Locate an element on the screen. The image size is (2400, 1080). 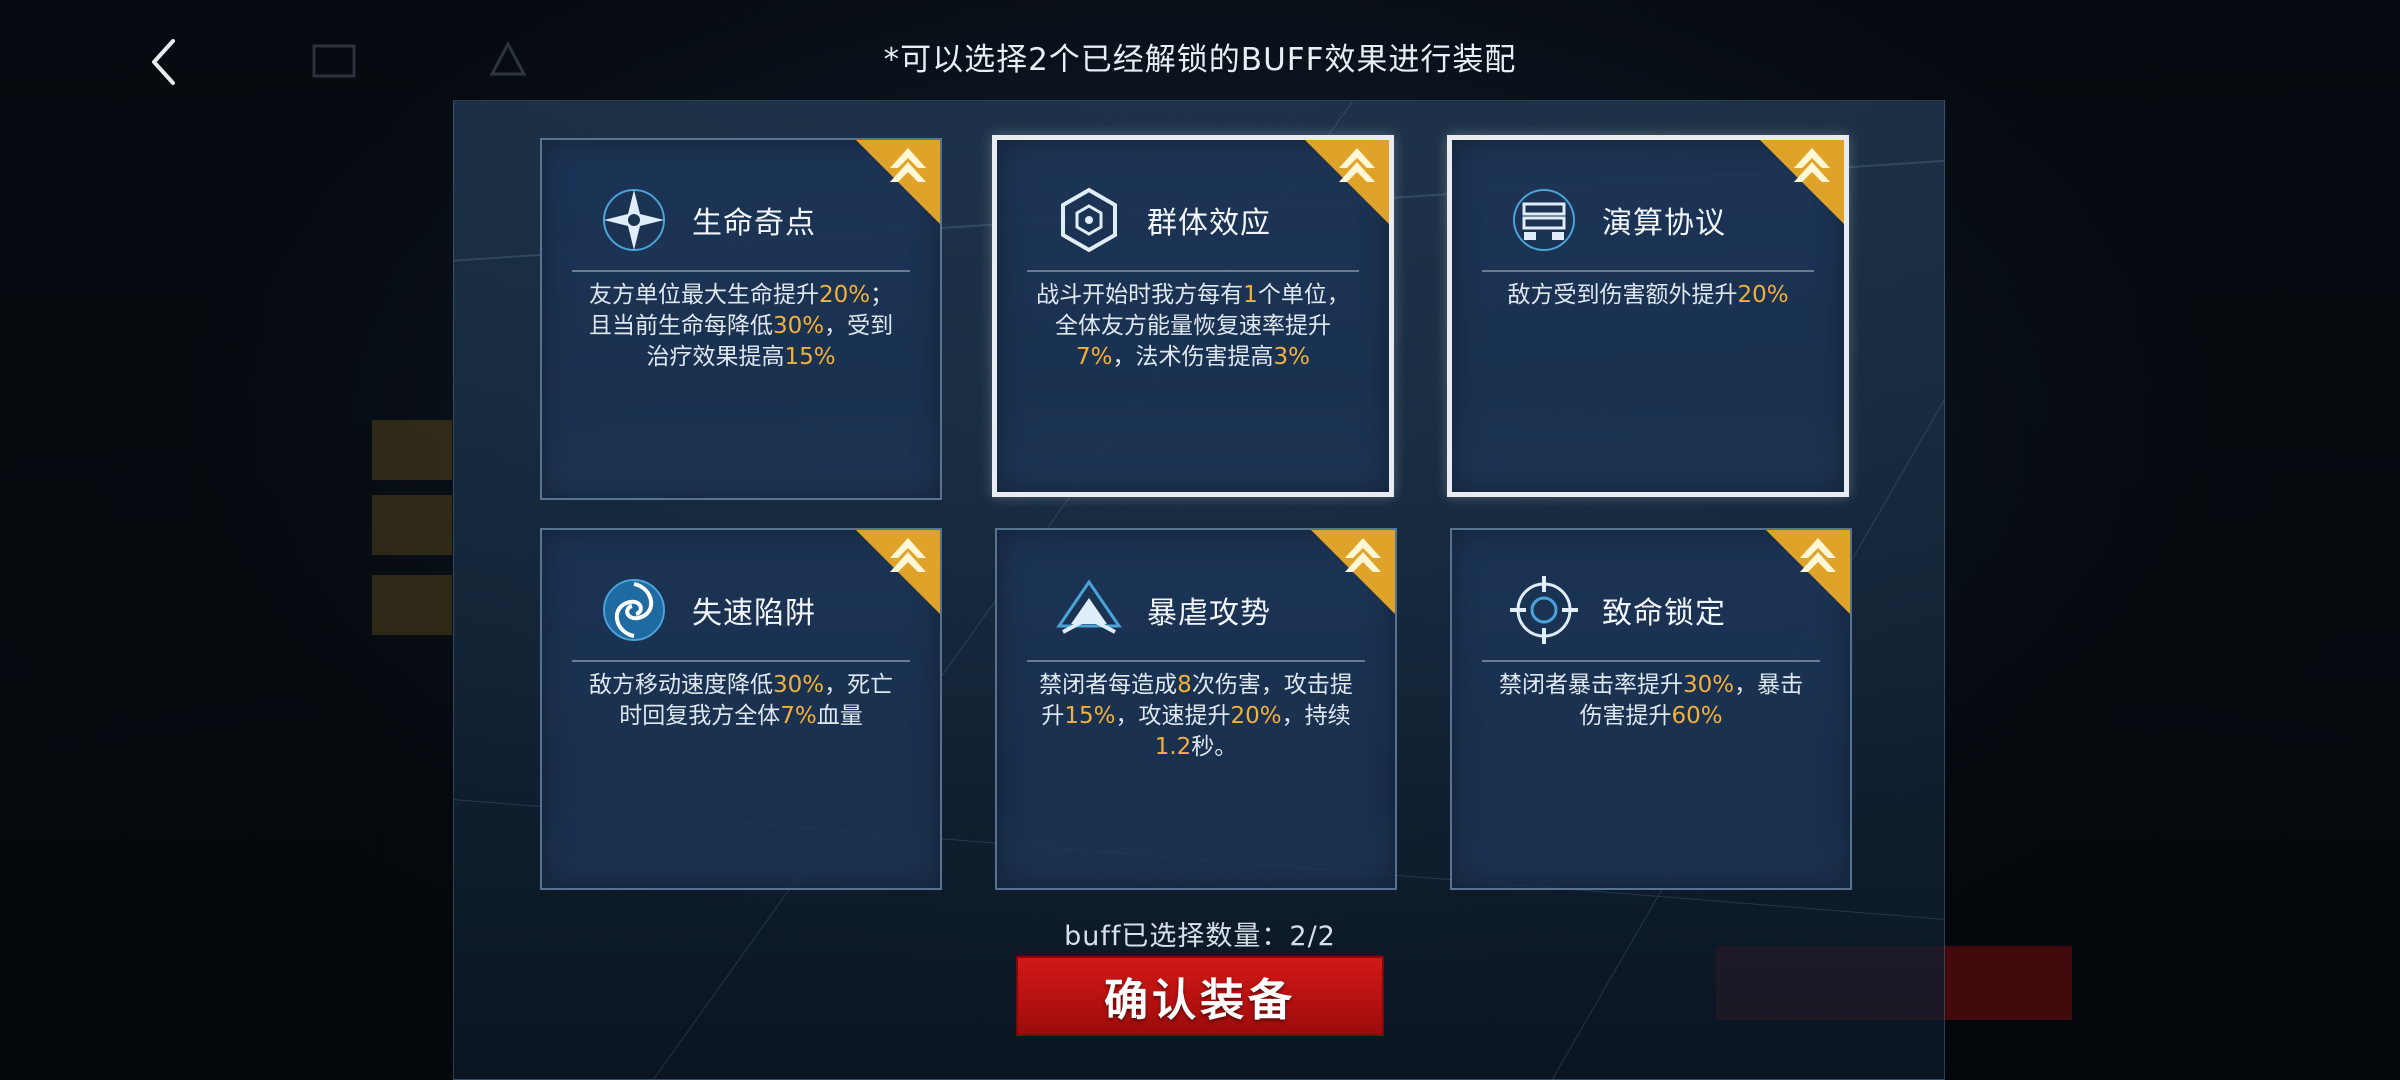
description-text: ，攻速提升 is located at coordinates (1173, 716).